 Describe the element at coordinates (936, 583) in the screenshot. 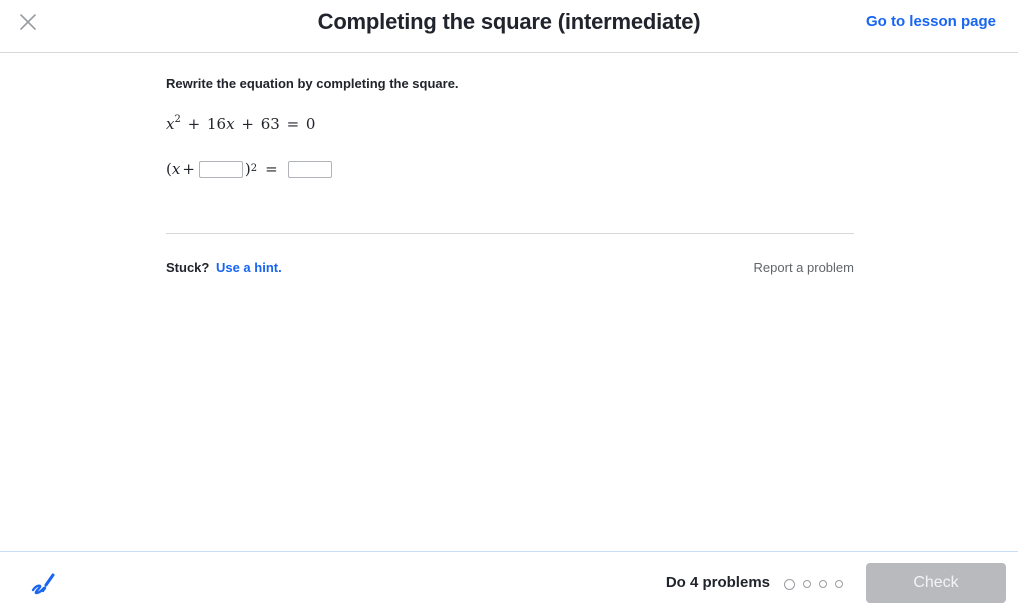

I see `check-button: Check` at that location.